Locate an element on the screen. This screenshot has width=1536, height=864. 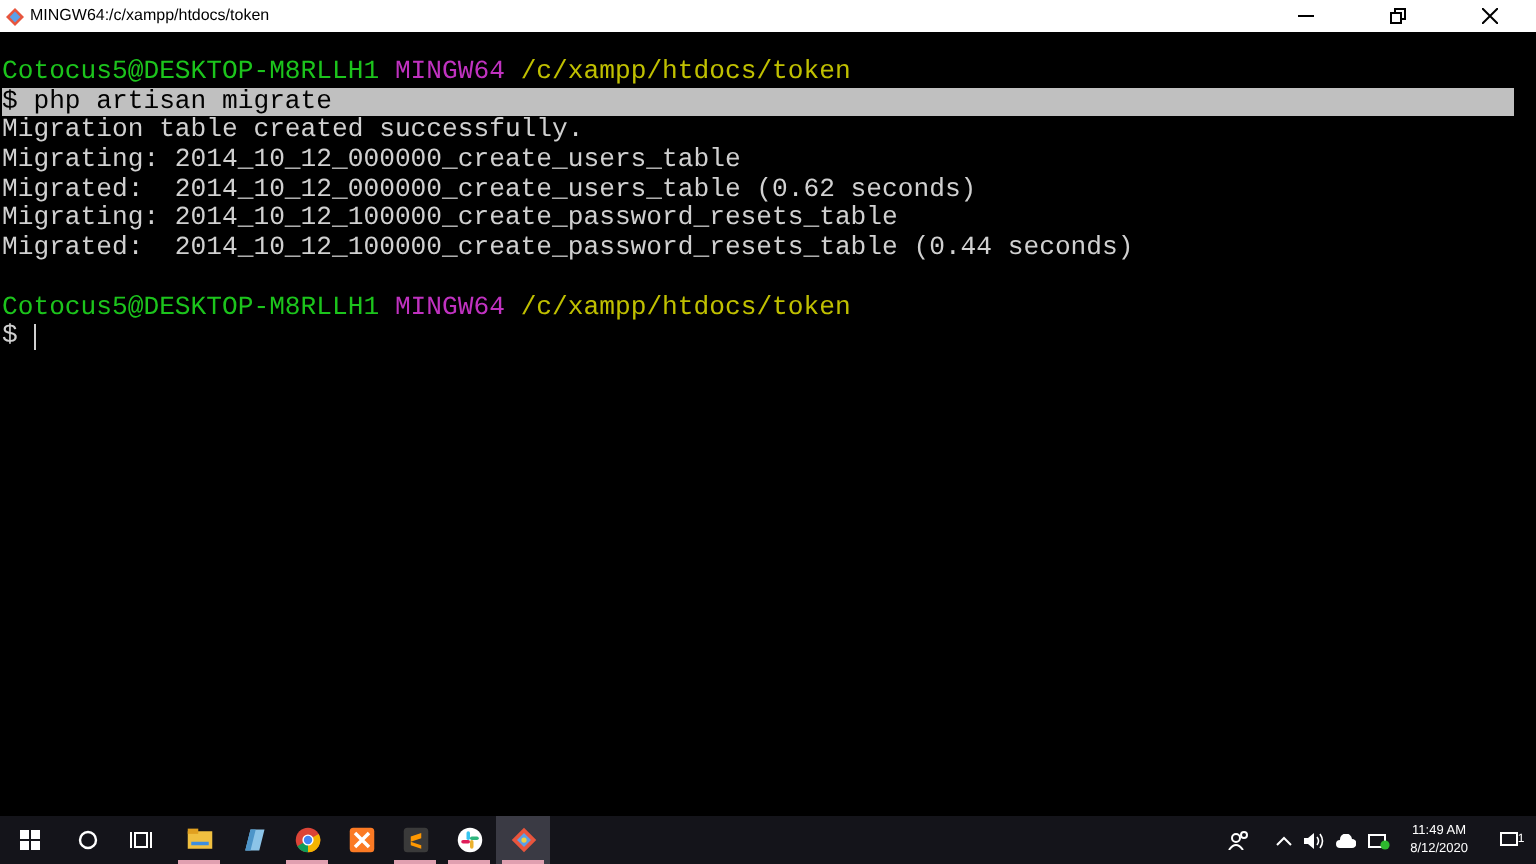
people-icon is located at coordinates (1238, 840).